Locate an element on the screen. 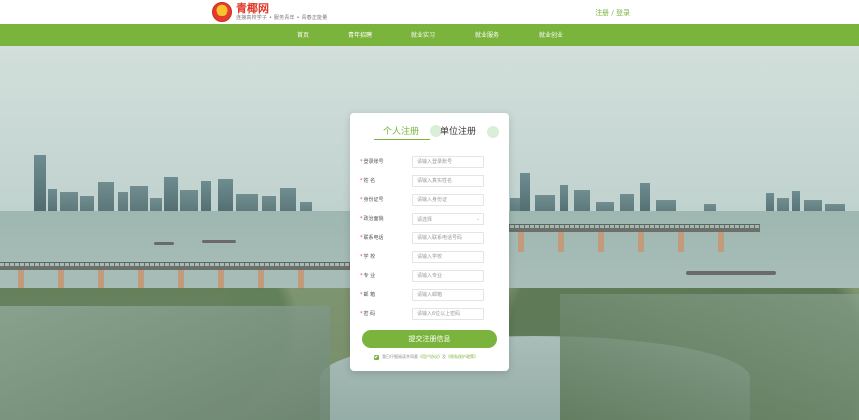  phone-input is located at coordinates (448, 238).